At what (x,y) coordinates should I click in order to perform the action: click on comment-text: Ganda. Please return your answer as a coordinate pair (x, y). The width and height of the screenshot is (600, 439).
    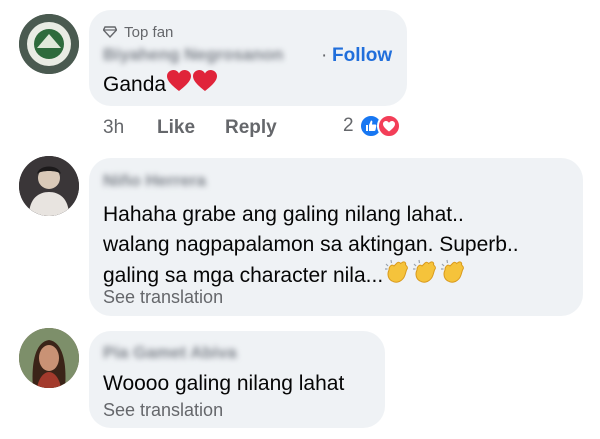
    Looking at the image, I should click on (160, 85).